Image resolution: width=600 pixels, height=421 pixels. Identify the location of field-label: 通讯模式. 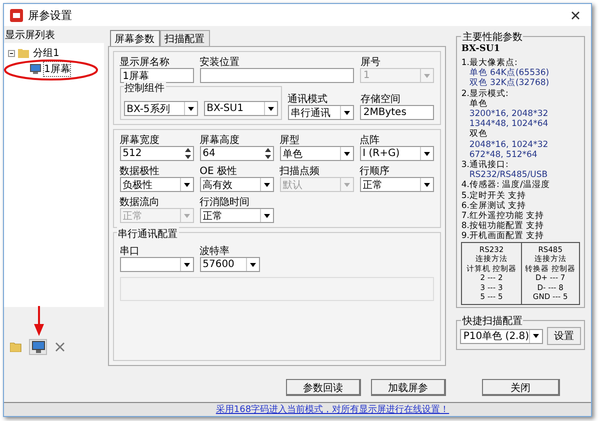
(308, 98).